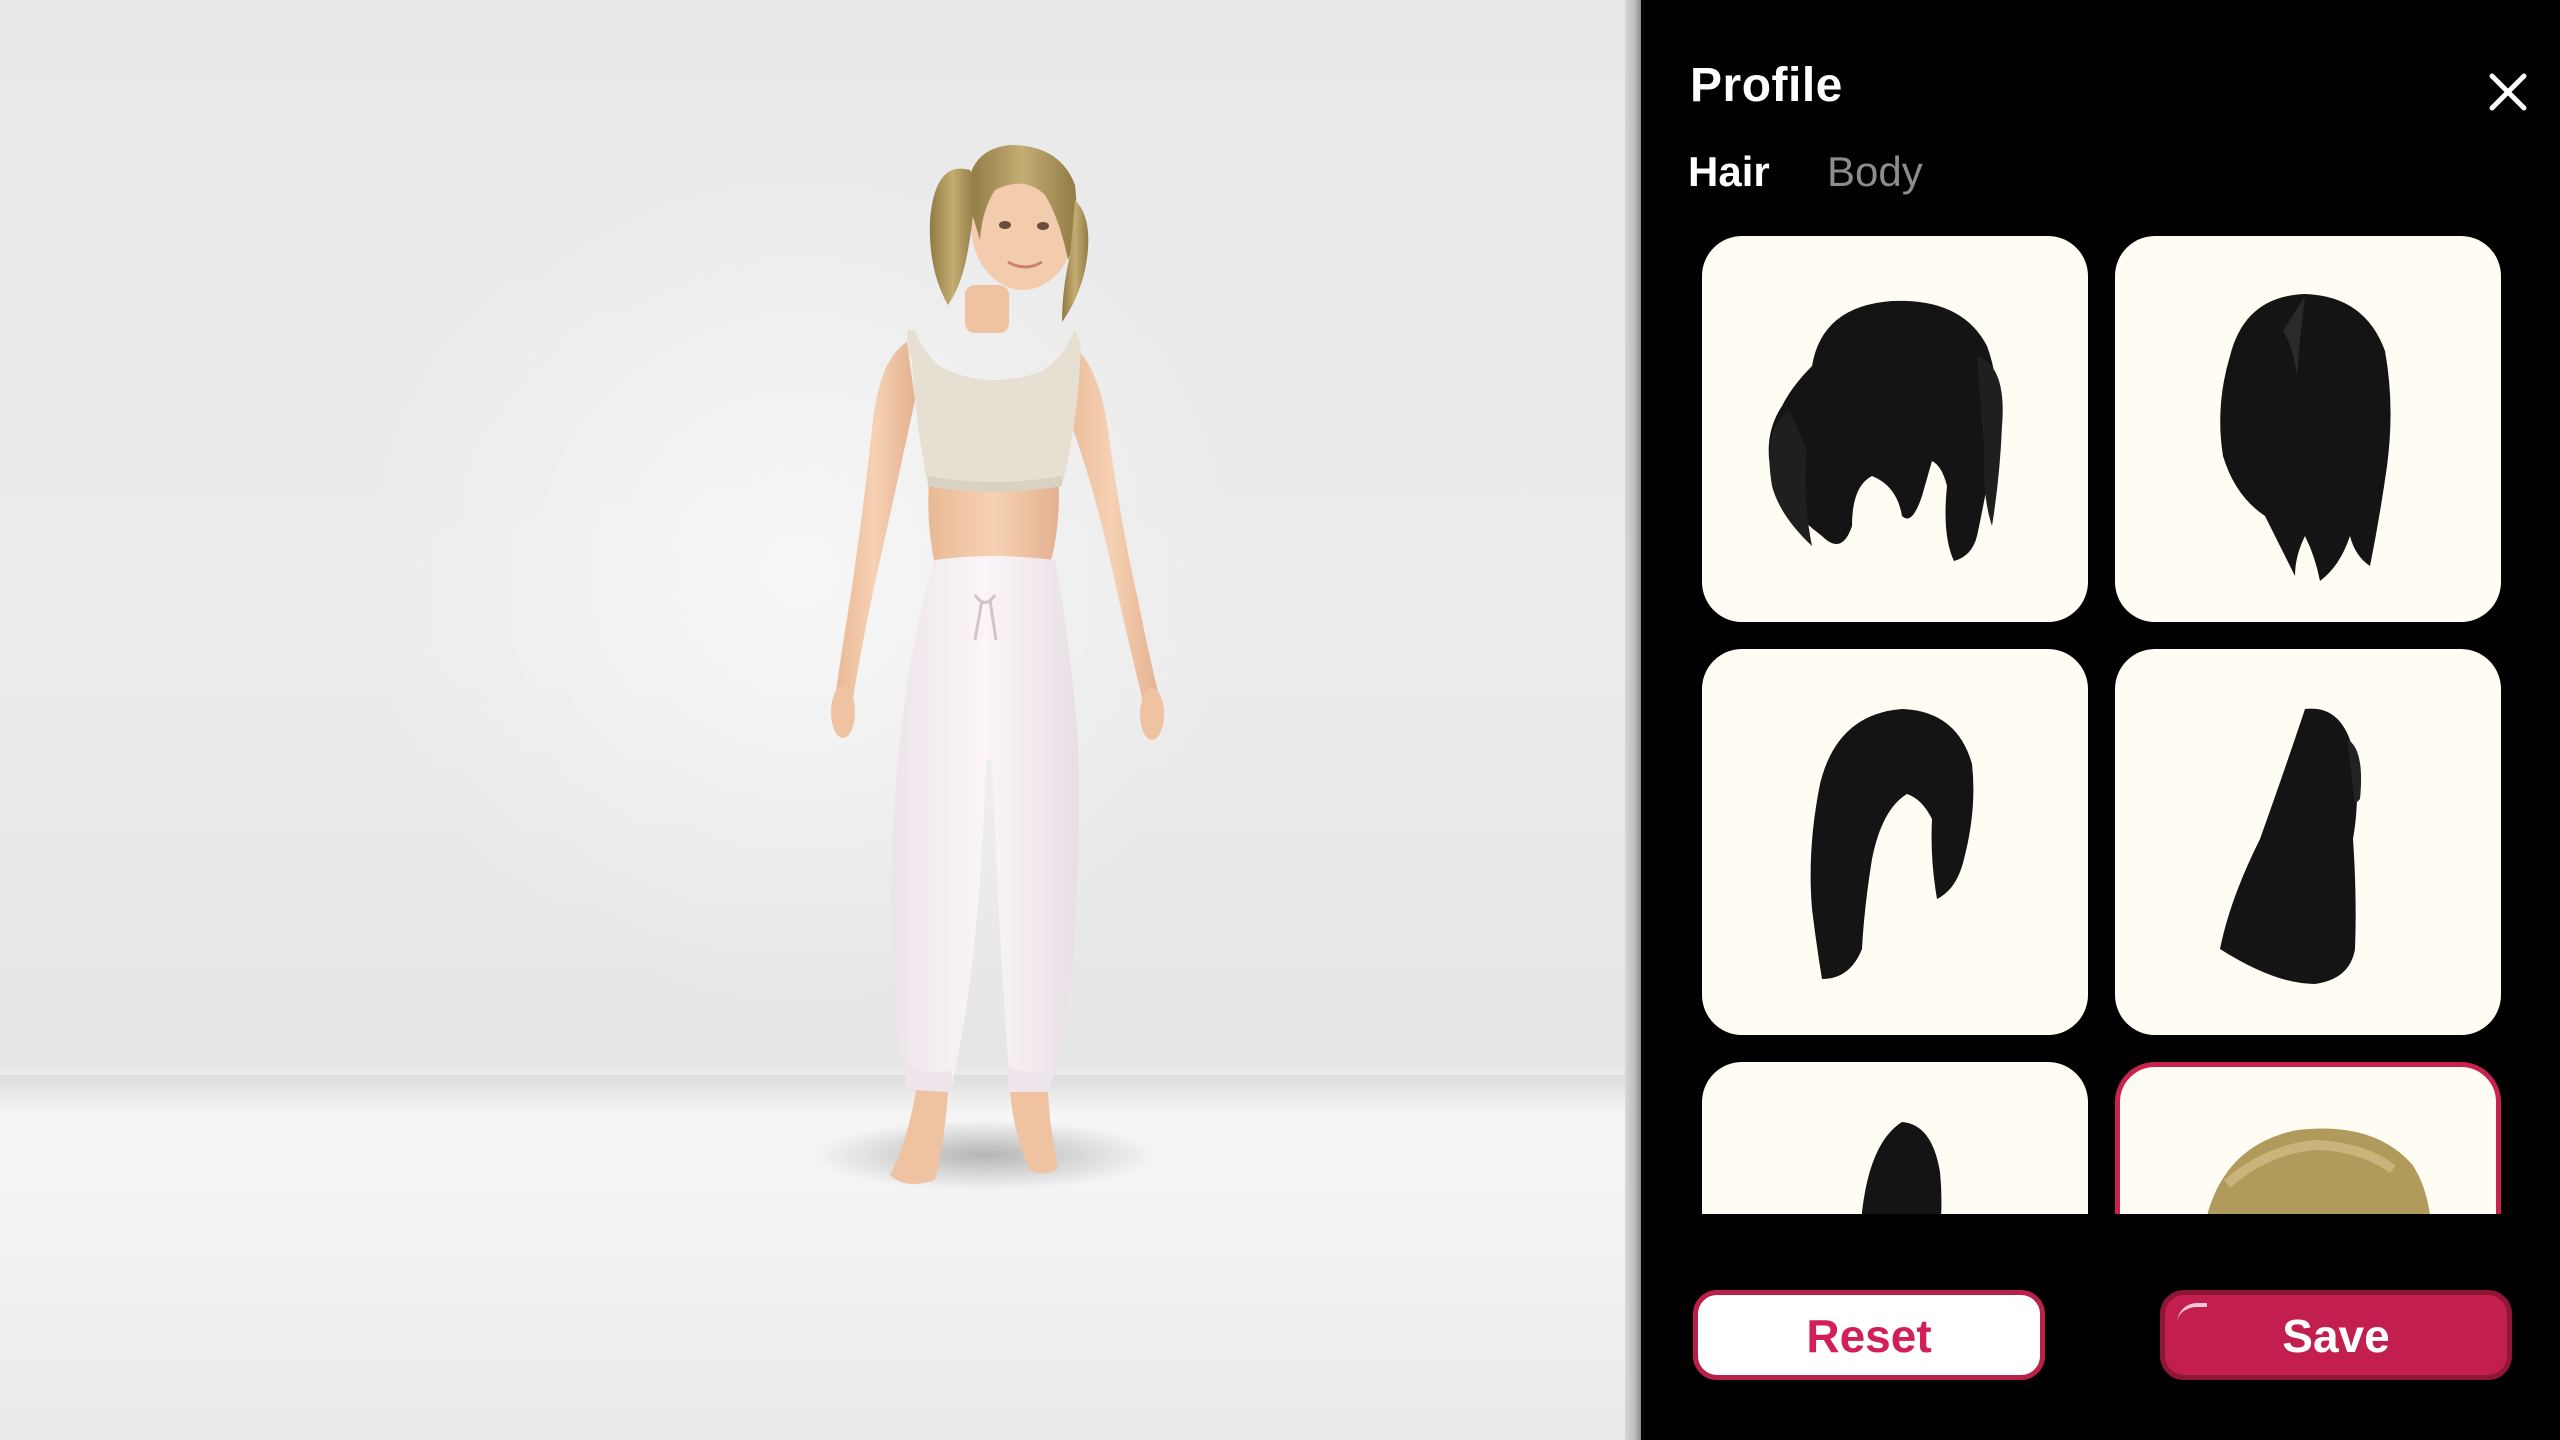 The width and height of the screenshot is (2560, 1440). I want to click on reset-button: Reset, so click(1869, 1335).